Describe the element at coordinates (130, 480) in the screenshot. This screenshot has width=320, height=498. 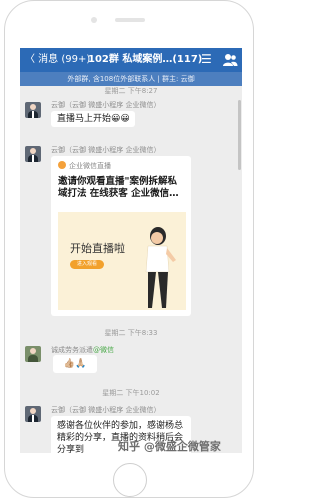
I see `home-button` at that location.